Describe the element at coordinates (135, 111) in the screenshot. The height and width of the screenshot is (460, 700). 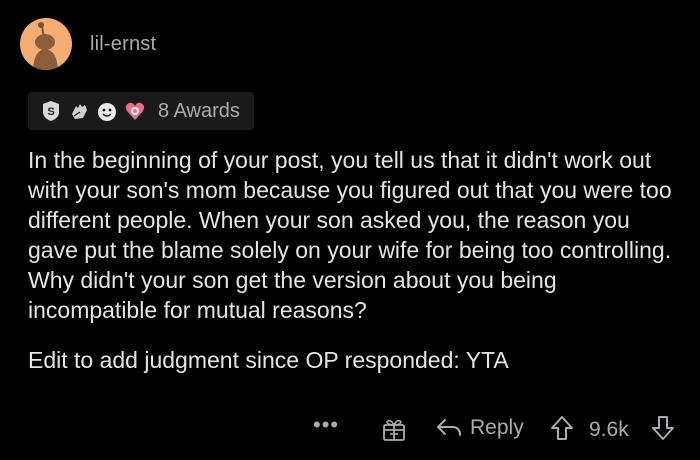
I see `heart-award-icon` at that location.